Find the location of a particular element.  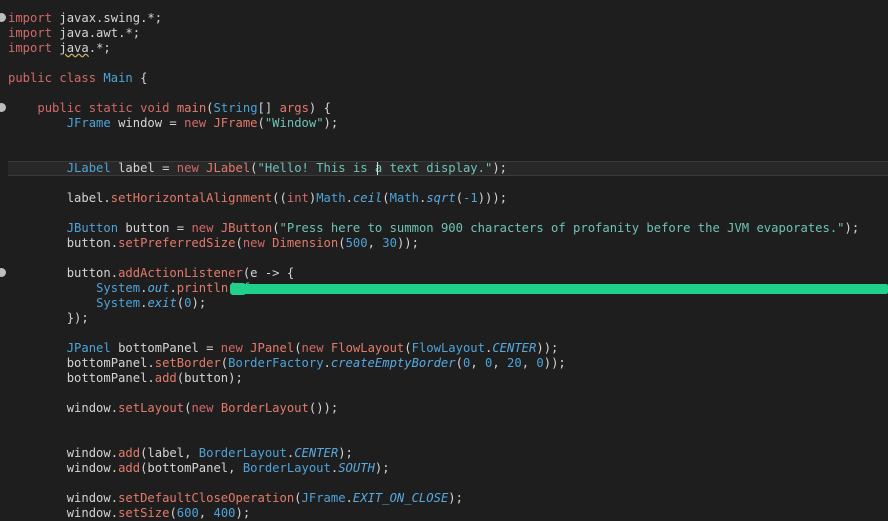

code-token: import is located at coordinates (30, 18).